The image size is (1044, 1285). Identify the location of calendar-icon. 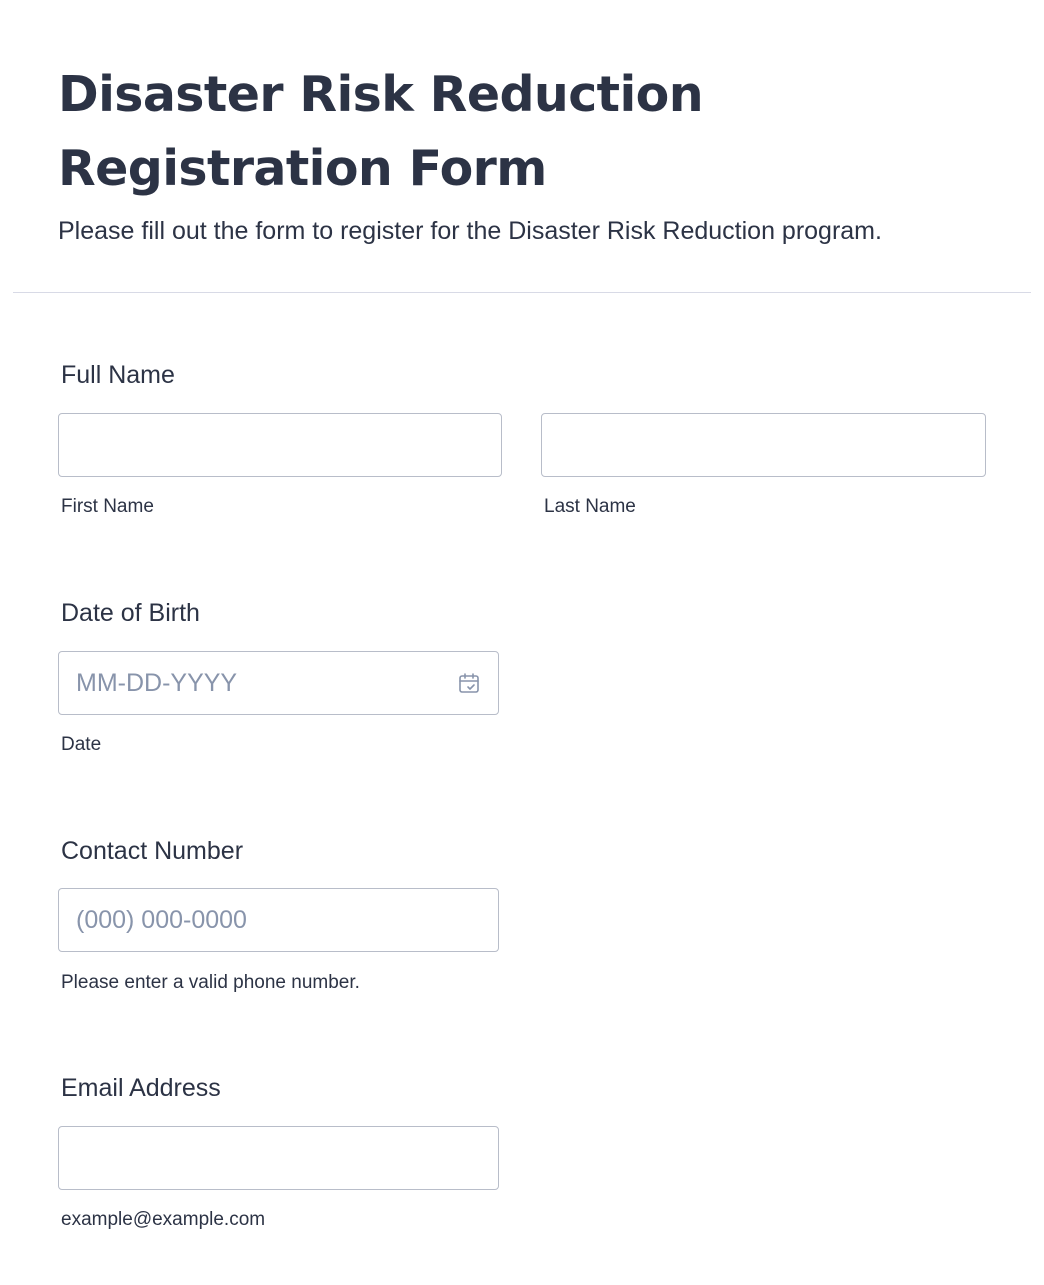
(469, 683).